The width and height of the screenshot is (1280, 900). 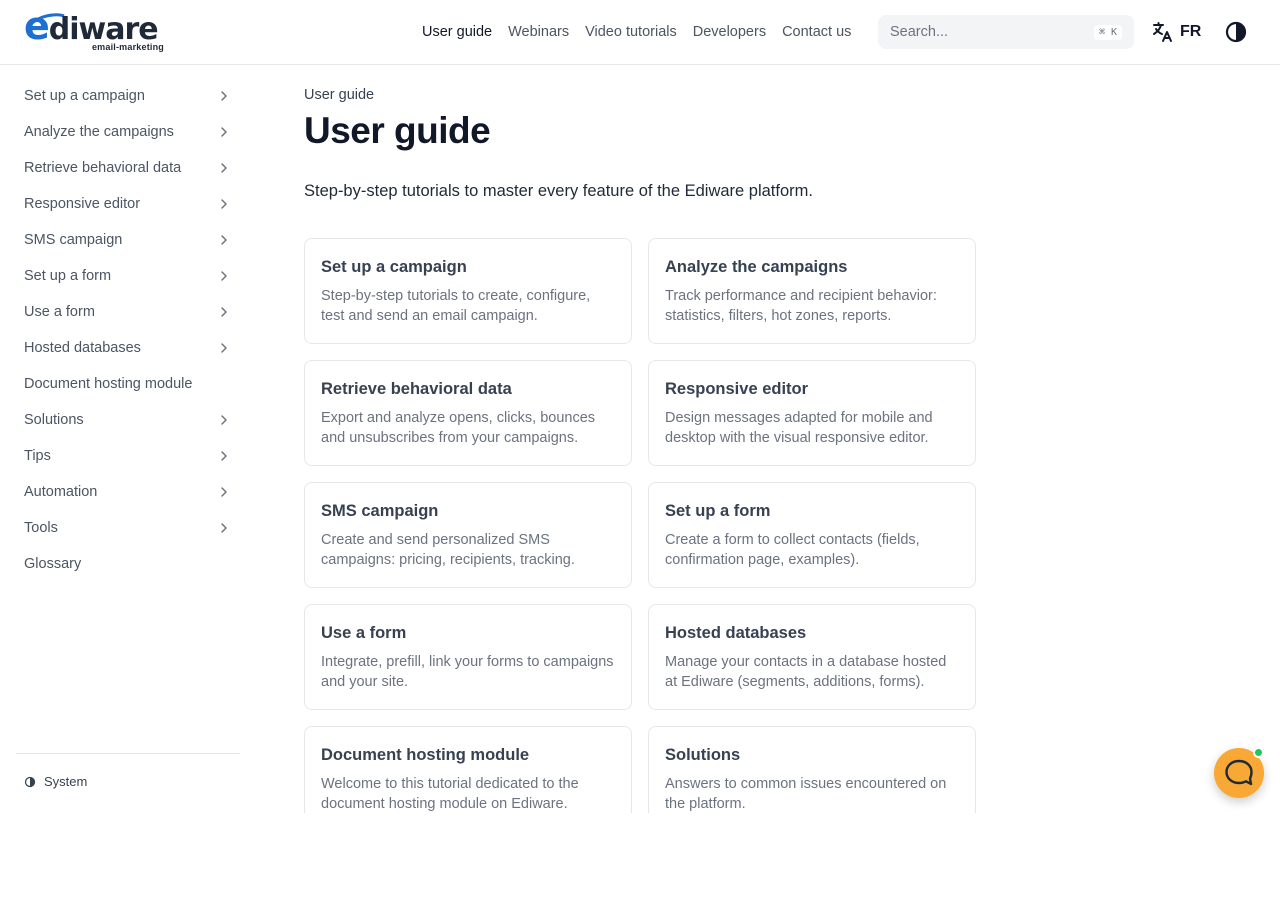 I want to click on card-title: Document hosting module, so click(x=425, y=755).